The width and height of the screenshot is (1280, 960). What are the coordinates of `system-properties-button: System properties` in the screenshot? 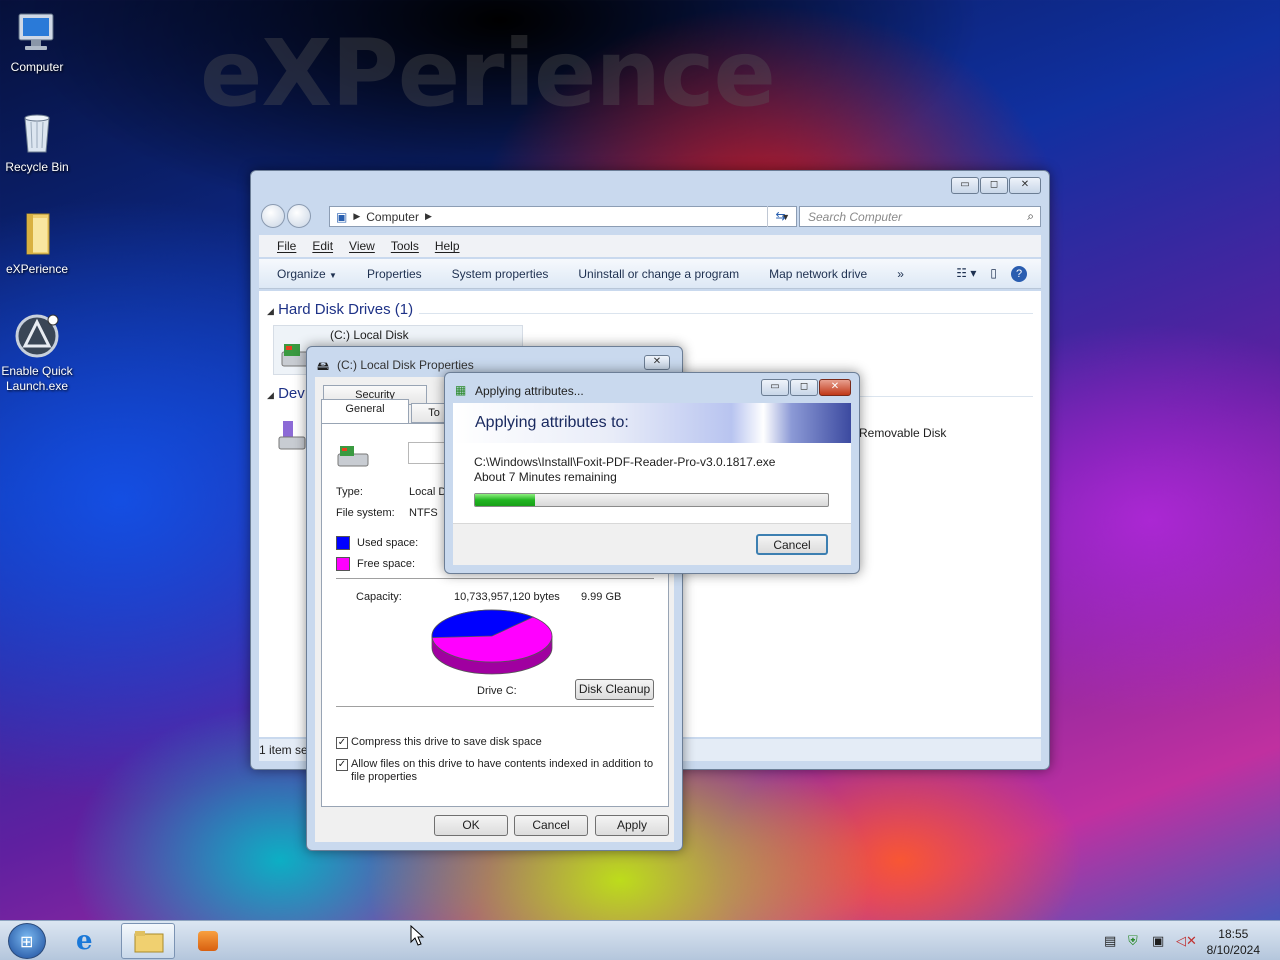 It's located at (500, 274).